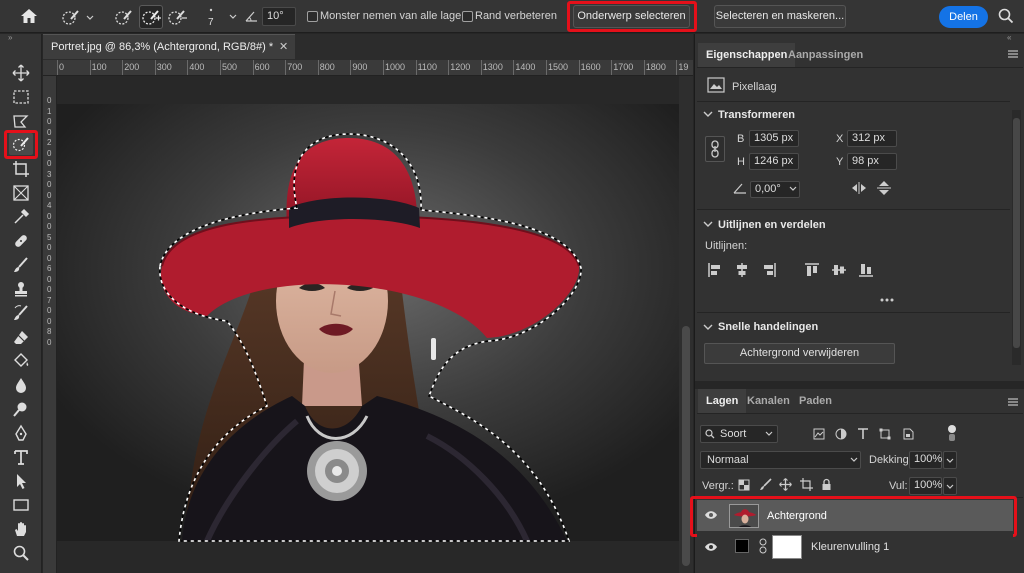  Describe the element at coordinates (1009, 37) in the screenshot. I see `collapse-panel-icon: «` at that location.